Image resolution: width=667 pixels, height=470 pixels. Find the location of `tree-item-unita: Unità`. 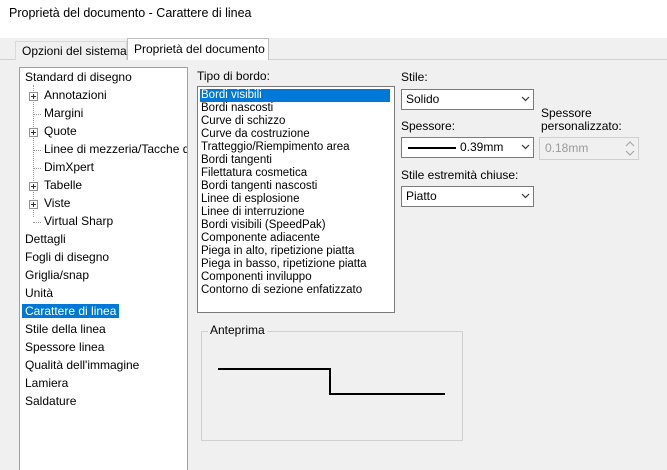

tree-item-unita: Unità is located at coordinates (39, 293).